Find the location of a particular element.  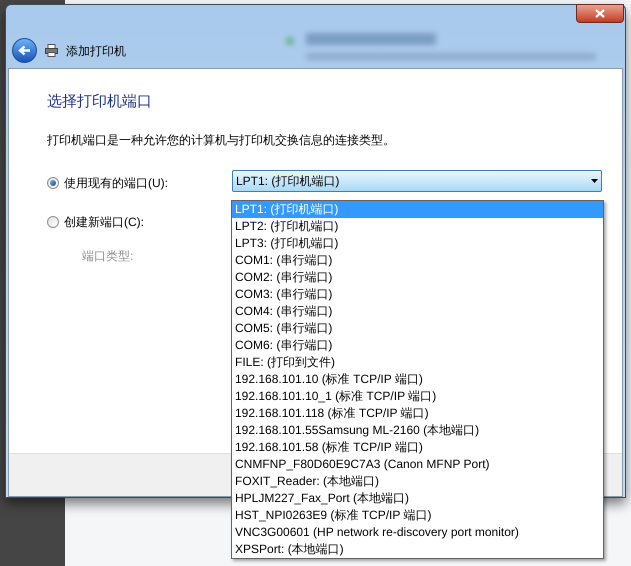

port-option: FILE: (打印到文件) is located at coordinates (417, 362).